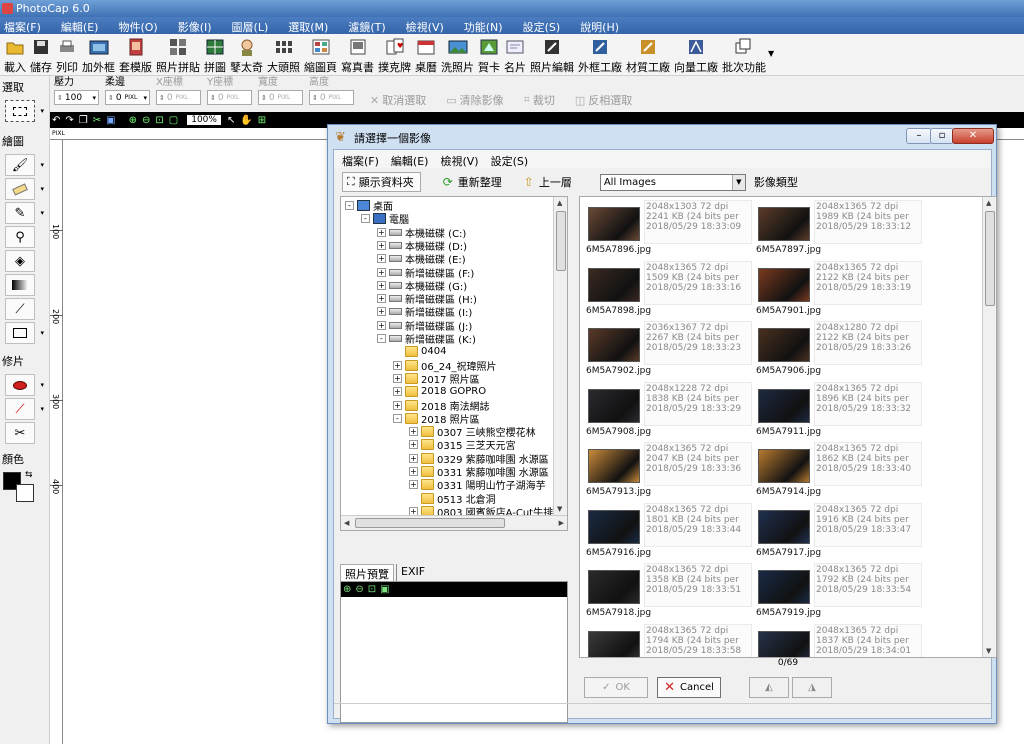  I want to click on fill-tool: ◈, so click(20, 261).